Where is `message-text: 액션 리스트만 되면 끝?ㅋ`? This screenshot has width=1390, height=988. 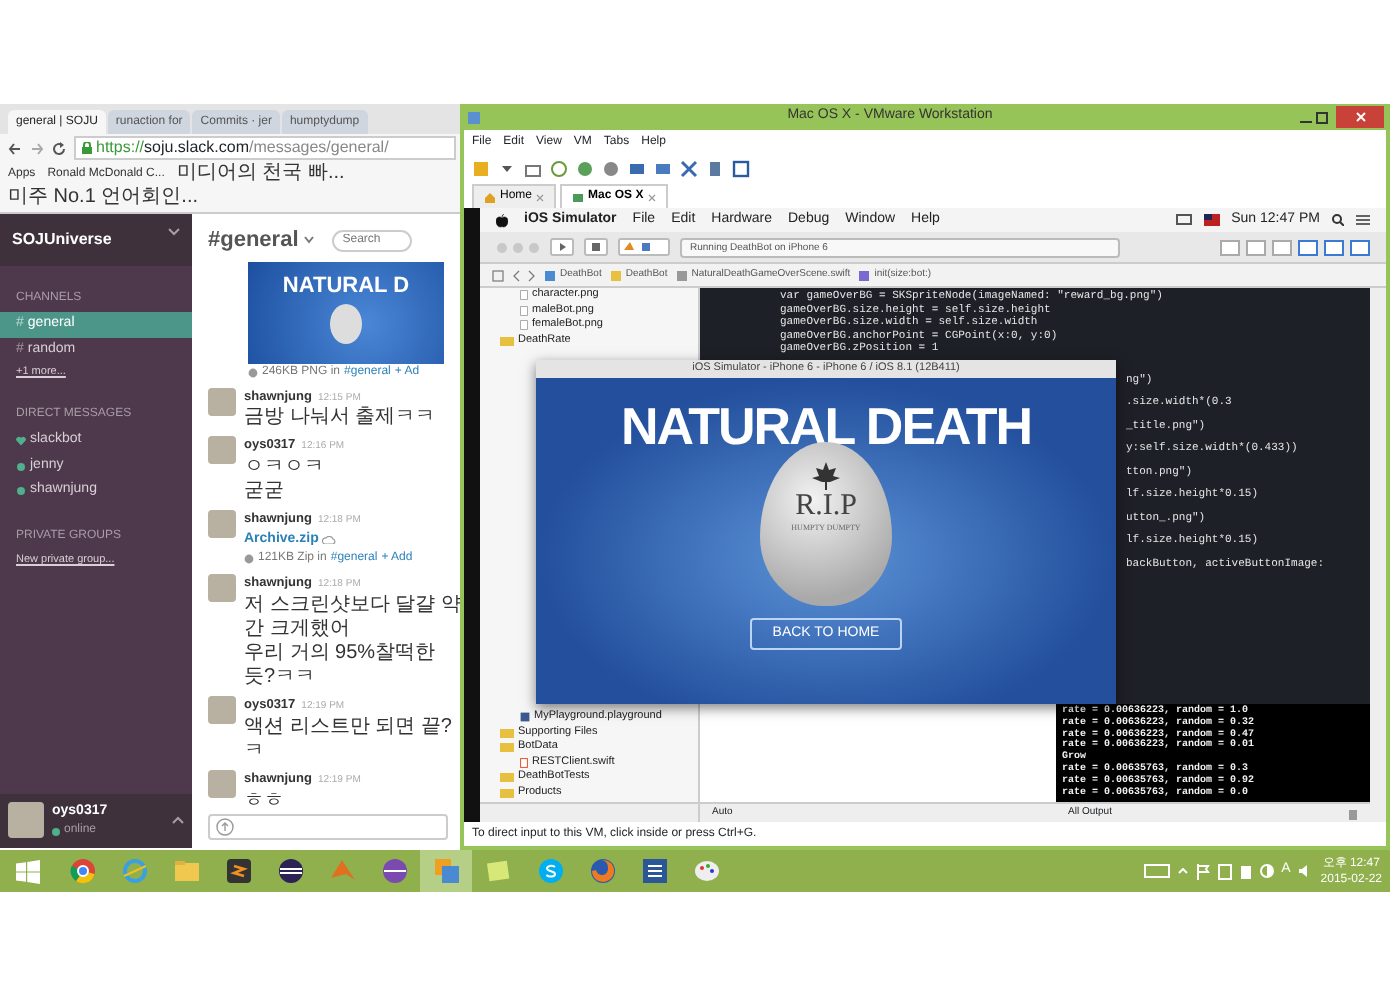 message-text: 액션 리스트만 되면 끝?ㅋ is located at coordinates (349, 739).